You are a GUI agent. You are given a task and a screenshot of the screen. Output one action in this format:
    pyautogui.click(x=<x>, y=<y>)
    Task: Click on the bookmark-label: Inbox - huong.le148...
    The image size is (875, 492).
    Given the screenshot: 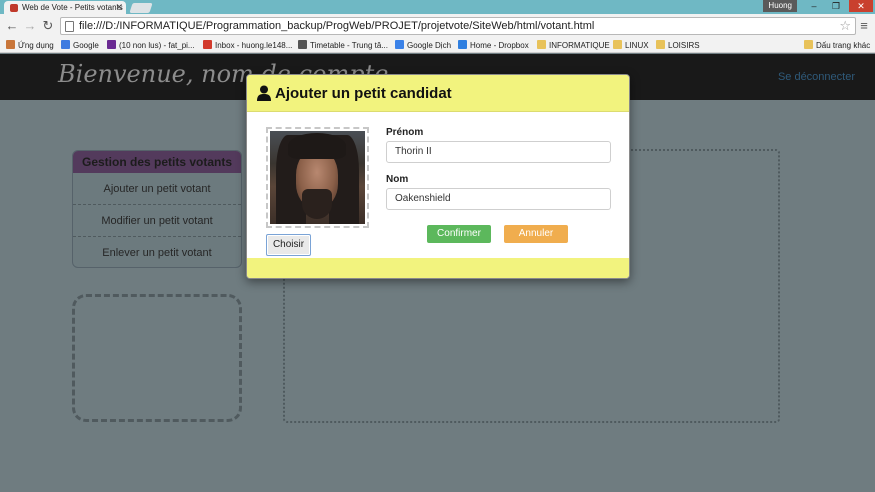 What is the action you would take?
    pyautogui.click(x=254, y=45)
    